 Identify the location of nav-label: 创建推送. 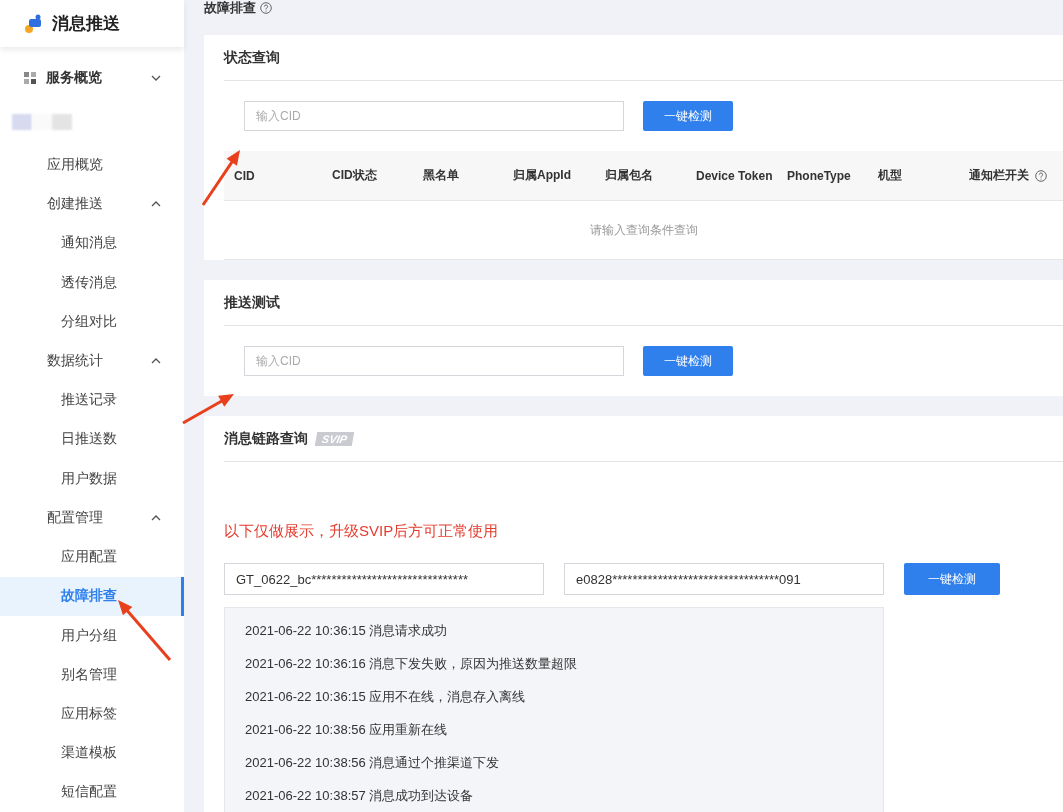
(75, 204).